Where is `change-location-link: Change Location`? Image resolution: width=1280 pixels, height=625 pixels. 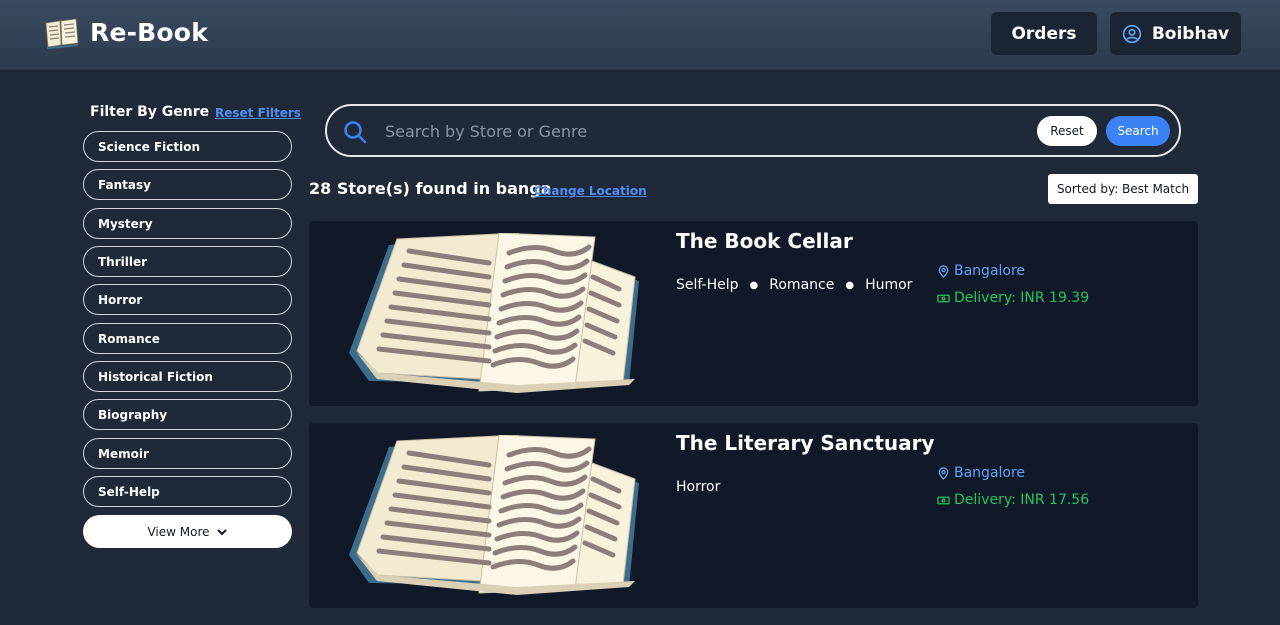
change-location-link: Change Location is located at coordinates (590, 191).